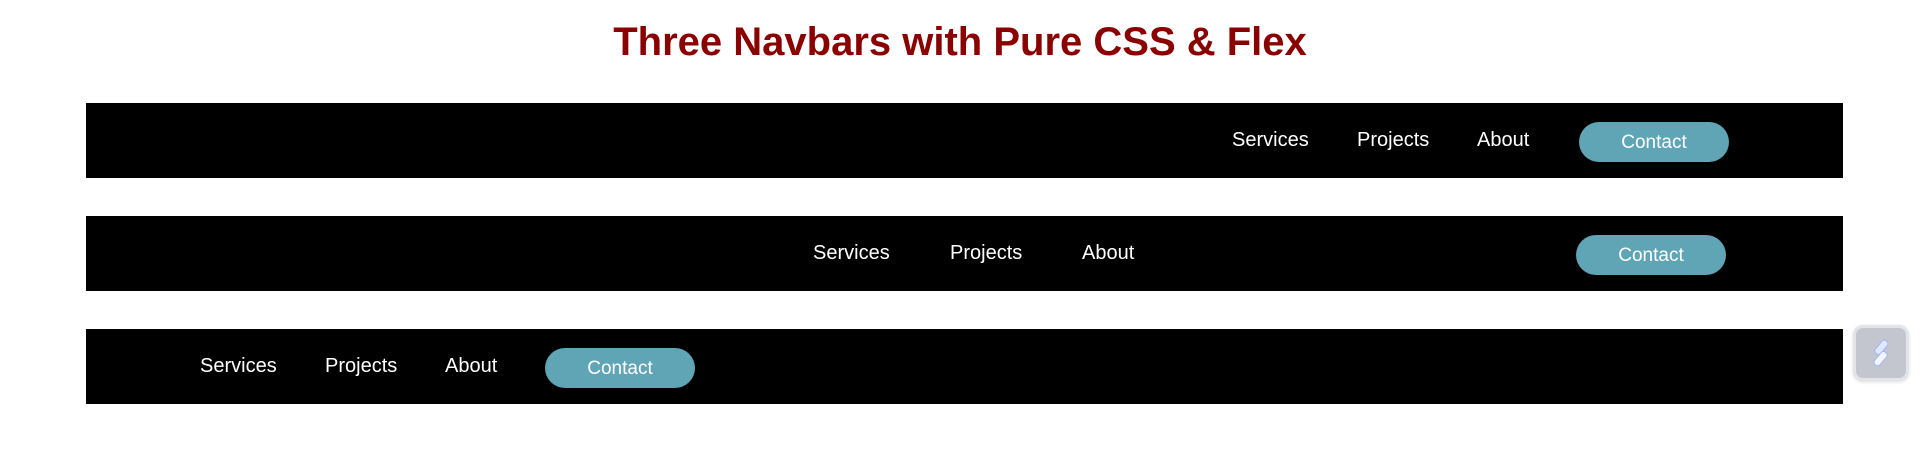 The height and width of the screenshot is (462, 1920). I want to click on navbar-right-aligned: Services Projects About Contact, so click(964, 140).